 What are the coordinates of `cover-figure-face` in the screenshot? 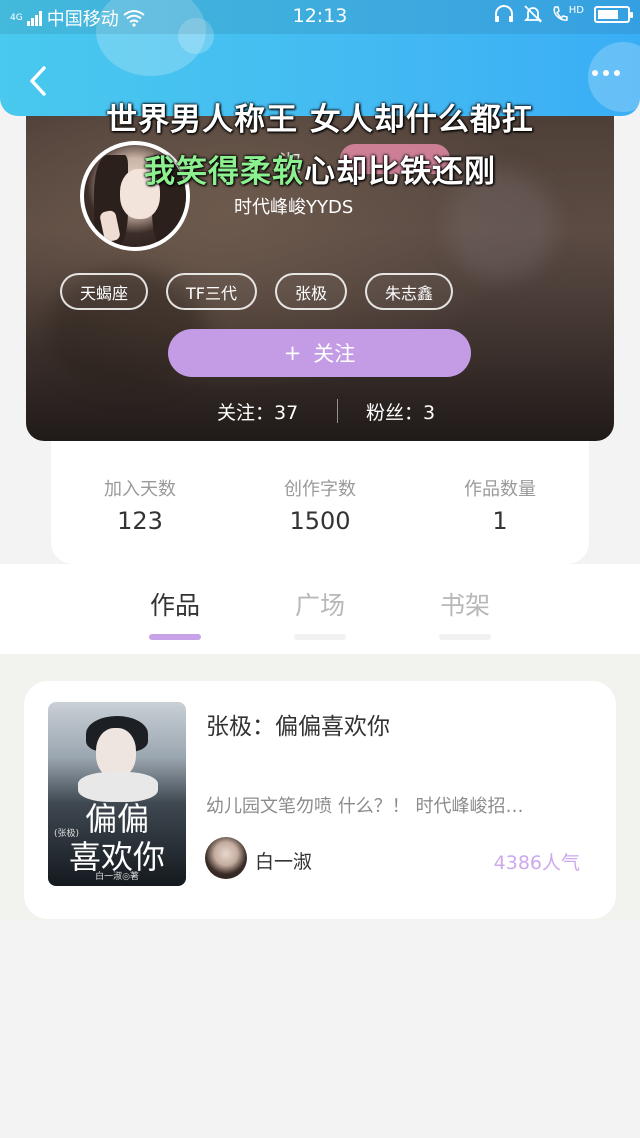 It's located at (116, 753).